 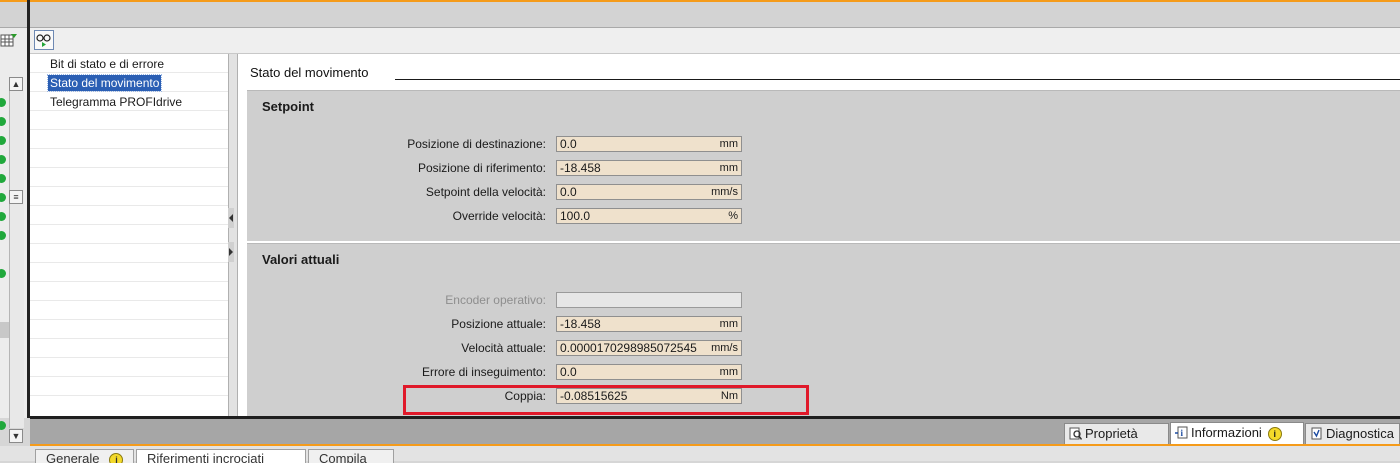 I want to click on actual-velocity-value: 0.0000170298985072545, so click(x=628, y=348).